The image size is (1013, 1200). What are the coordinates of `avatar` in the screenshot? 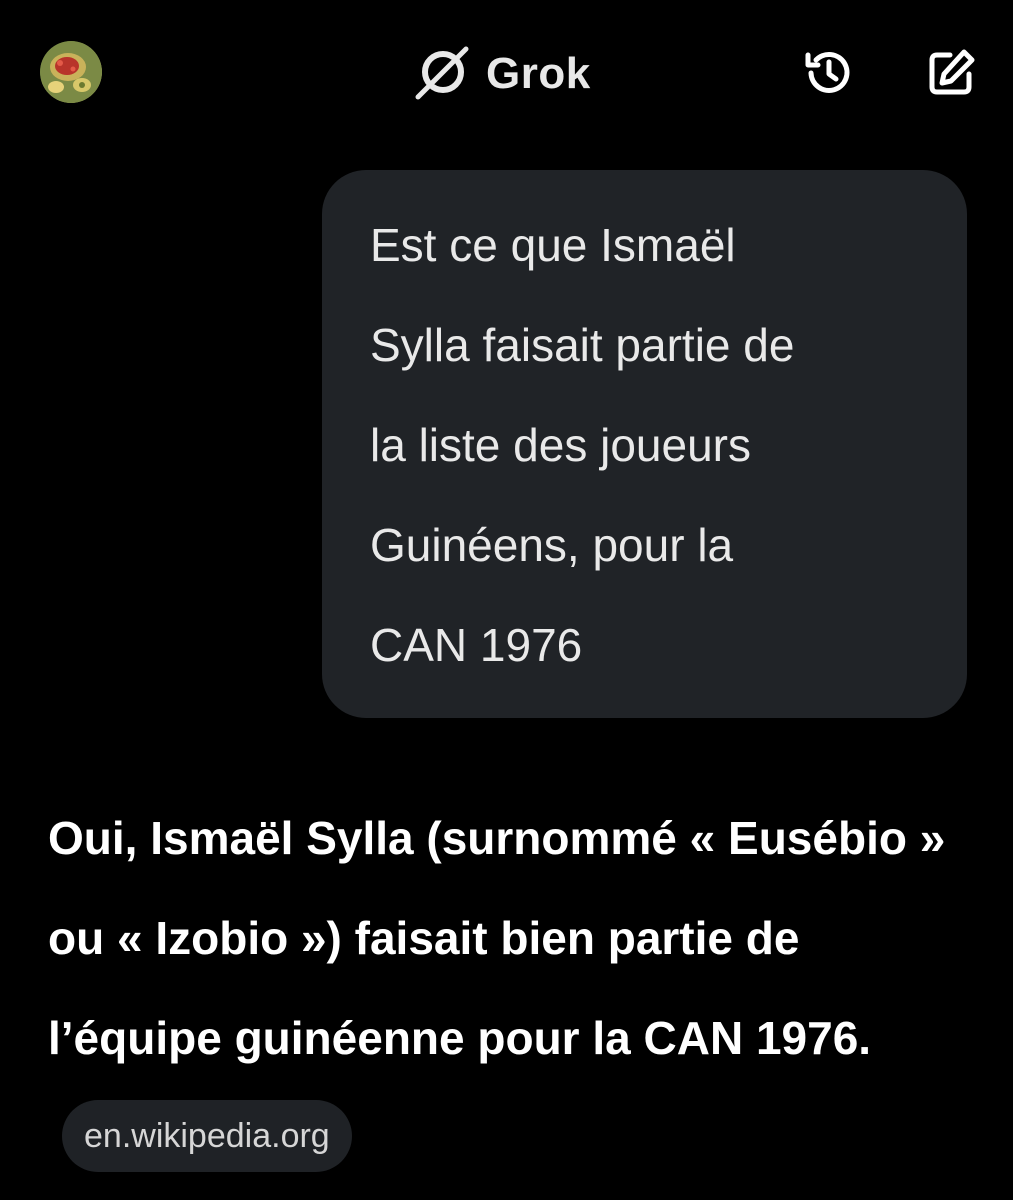 It's located at (71, 72).